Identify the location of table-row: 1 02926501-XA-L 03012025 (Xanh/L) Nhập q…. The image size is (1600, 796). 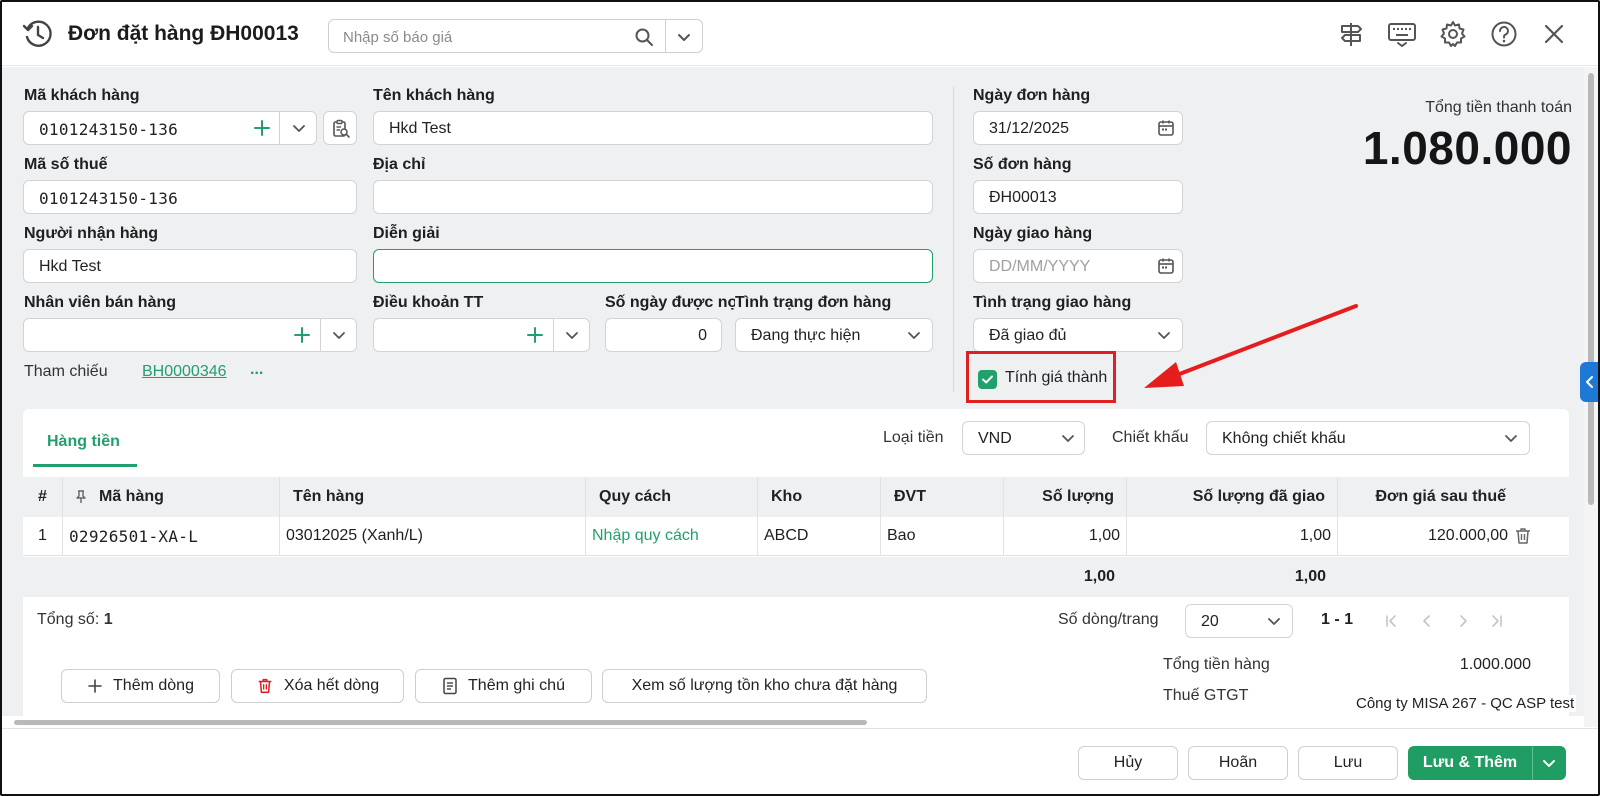
(796, 536).